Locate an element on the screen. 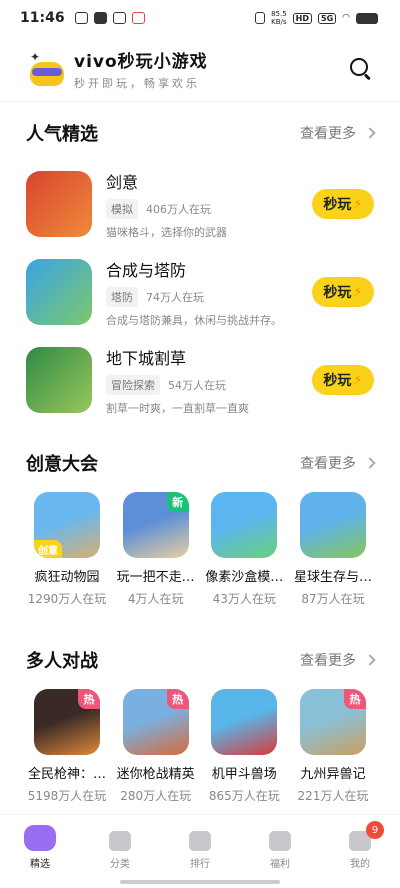 Image resolution: width=400 pixels, height=888 pixels. player-count: 4万人在玩 is located at coordinates (155, 599).